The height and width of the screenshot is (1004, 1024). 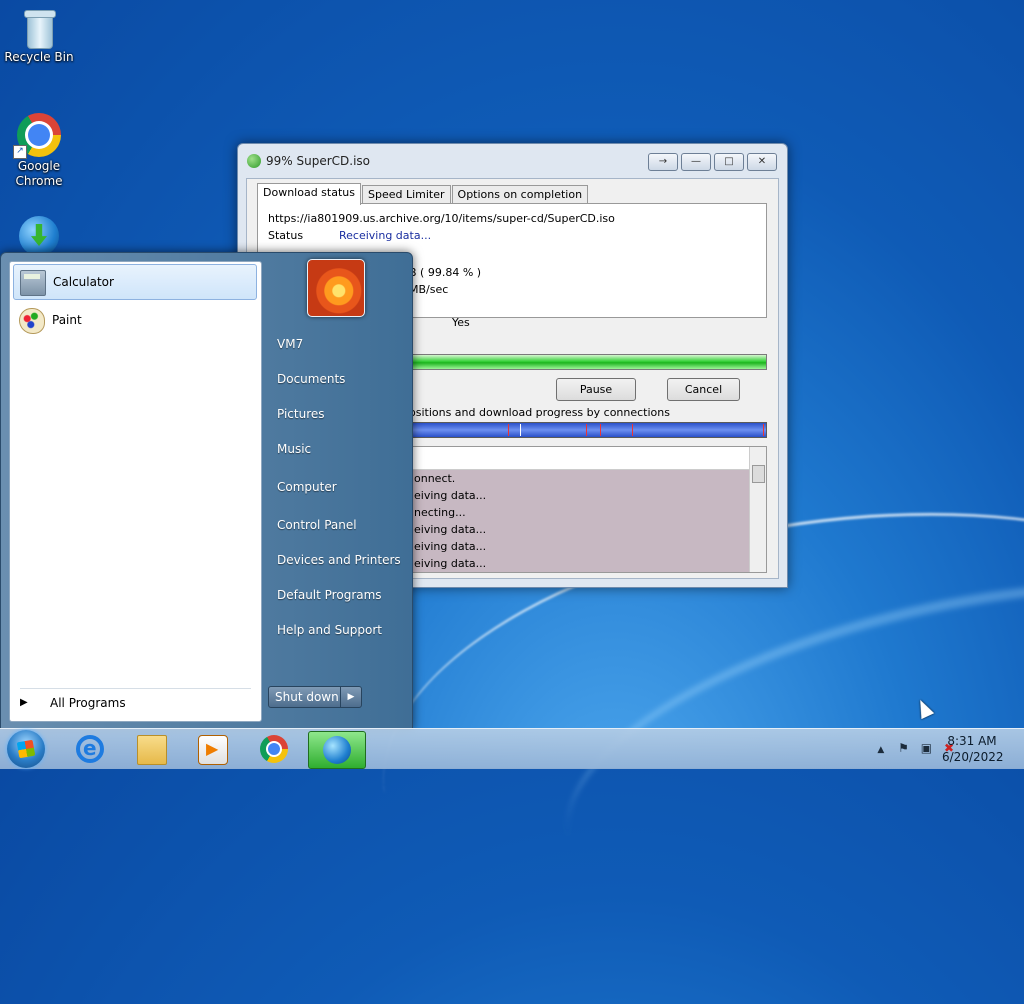 I want to click on shutdown-label: Shut down, so click(x=307, y=697).